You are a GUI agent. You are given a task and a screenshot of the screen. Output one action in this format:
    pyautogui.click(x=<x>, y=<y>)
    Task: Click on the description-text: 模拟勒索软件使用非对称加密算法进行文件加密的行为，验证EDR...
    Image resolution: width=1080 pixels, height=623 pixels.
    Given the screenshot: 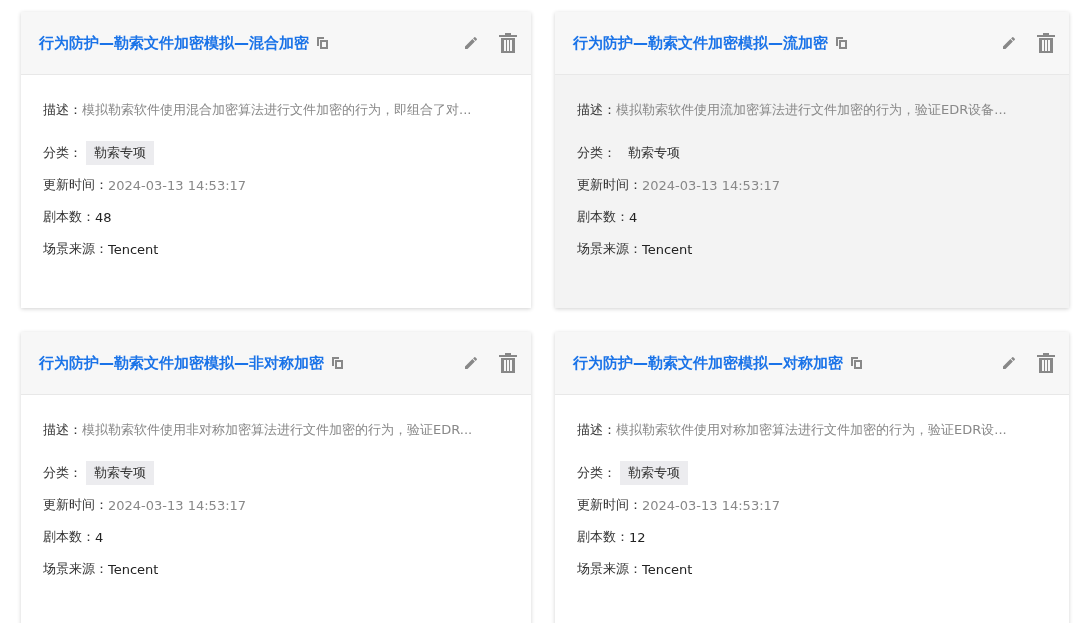 What is the action you would take?
    pyautogui.click(x=277, y=430)
    